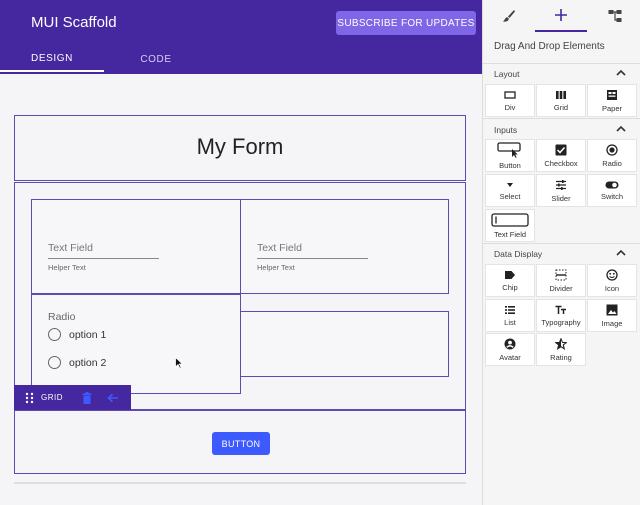  Describe the element at coordinates (510, 315) in the screenshot. I see `element-list: List` at that location.